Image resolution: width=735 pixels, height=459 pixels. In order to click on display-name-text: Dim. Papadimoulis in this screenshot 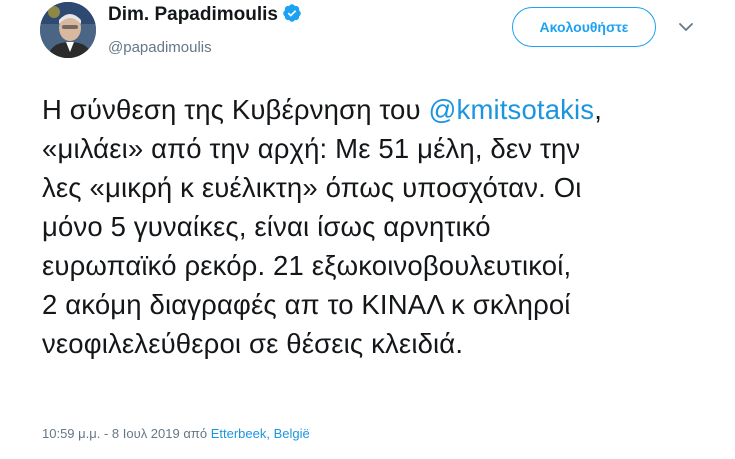, I will do `click(193, 14)`.